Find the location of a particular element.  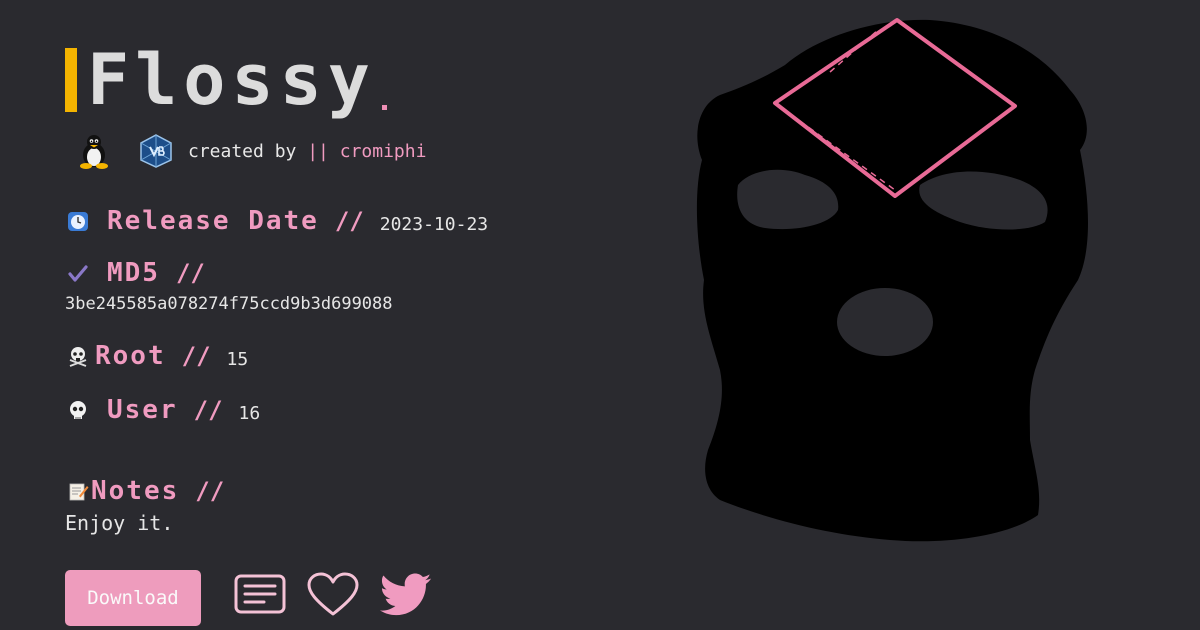

title-accent-bar is located at coordinates (71, 80).